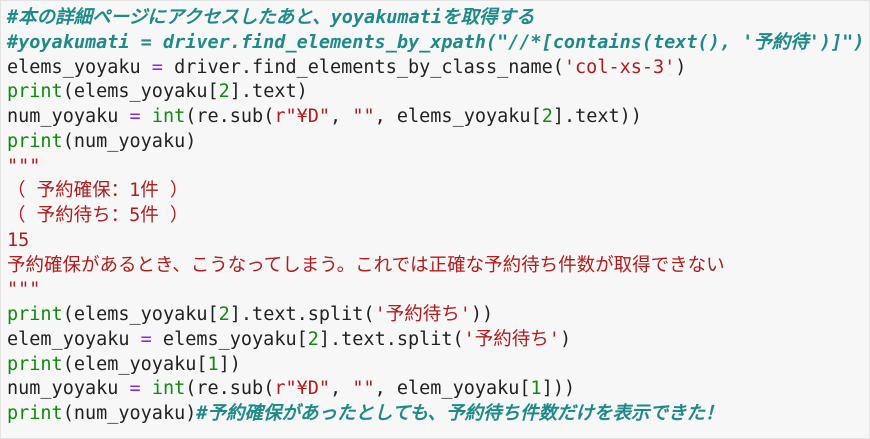 Image resolution: width=870 pixels, height=439 pixels. What do you see at coordinates (79, 67) in the screenshot?
I see `code-token-plain: elems_yoyaku` at bounding box center [79, 67].